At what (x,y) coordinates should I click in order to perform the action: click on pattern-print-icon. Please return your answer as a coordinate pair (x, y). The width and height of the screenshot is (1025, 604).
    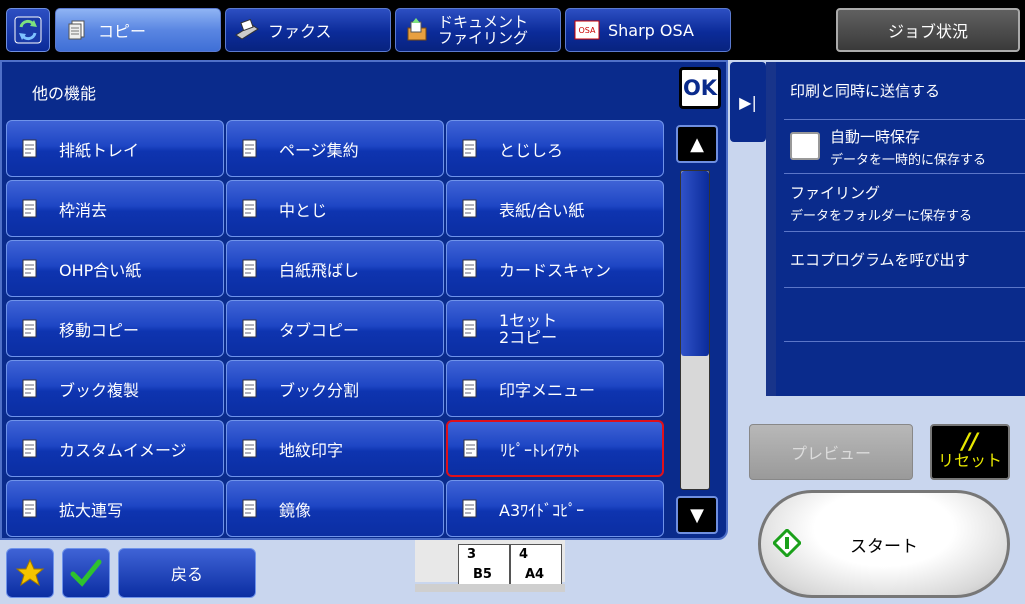
    Looking at the image, I should click on (250, 449).